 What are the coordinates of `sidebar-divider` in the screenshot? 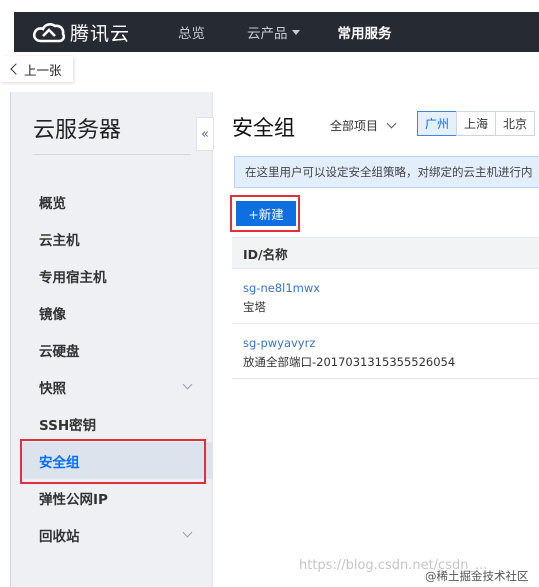 It's located at (112, 154).